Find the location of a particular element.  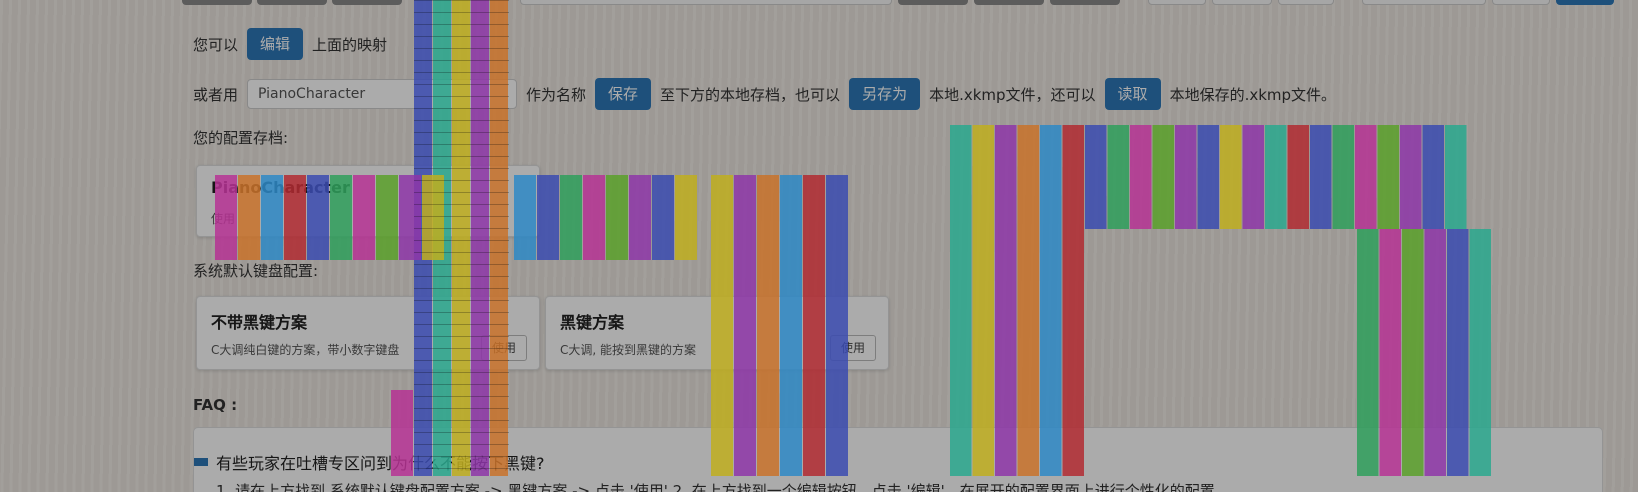

save-as-button: 另存为 is located at coordinates (885, 94).